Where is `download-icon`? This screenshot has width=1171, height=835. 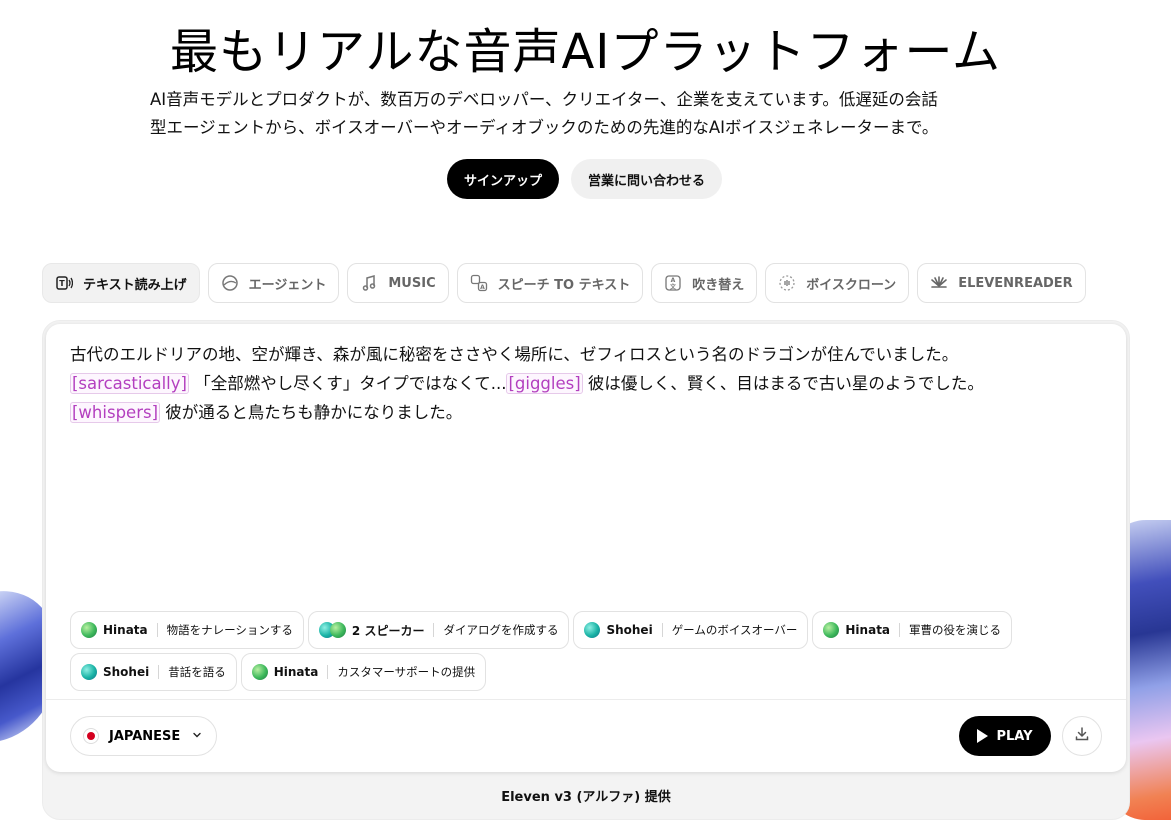 download-icon is located at coordinates (1082, 736).